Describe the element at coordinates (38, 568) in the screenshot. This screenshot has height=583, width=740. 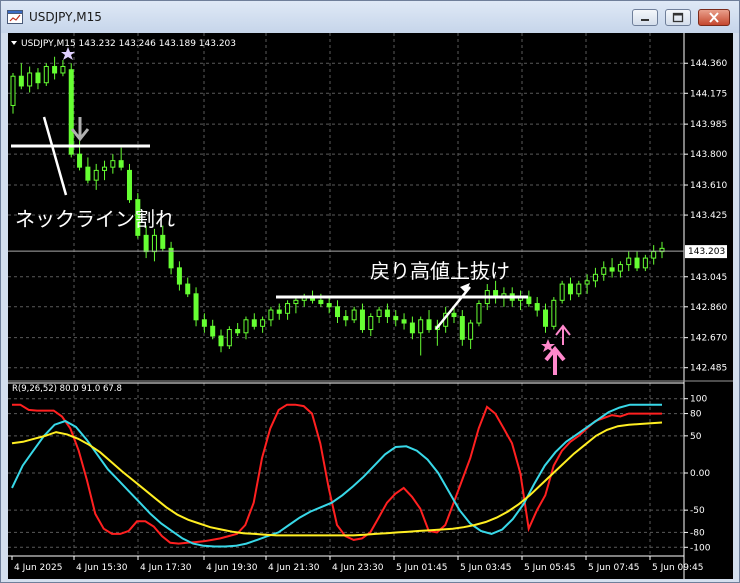
I see `time-axis-label: 4 Jun 2025` at that location.